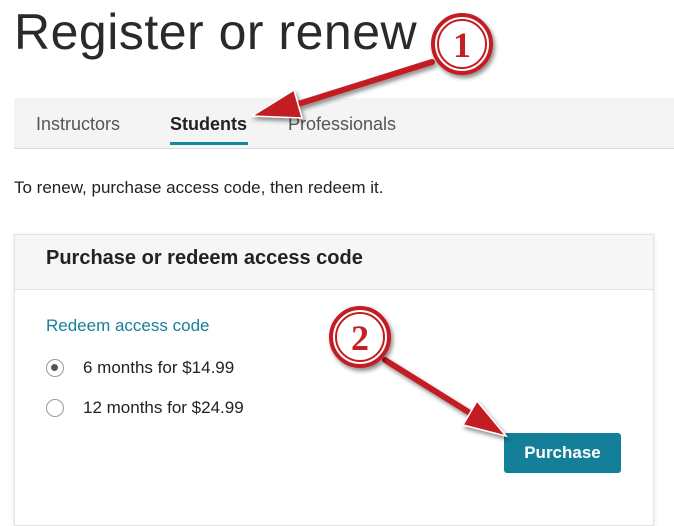  What do you see at coordinates (562, 453) in the screenshot?
I see `purchase-button: Purchase` at bounding box center [562, 453].